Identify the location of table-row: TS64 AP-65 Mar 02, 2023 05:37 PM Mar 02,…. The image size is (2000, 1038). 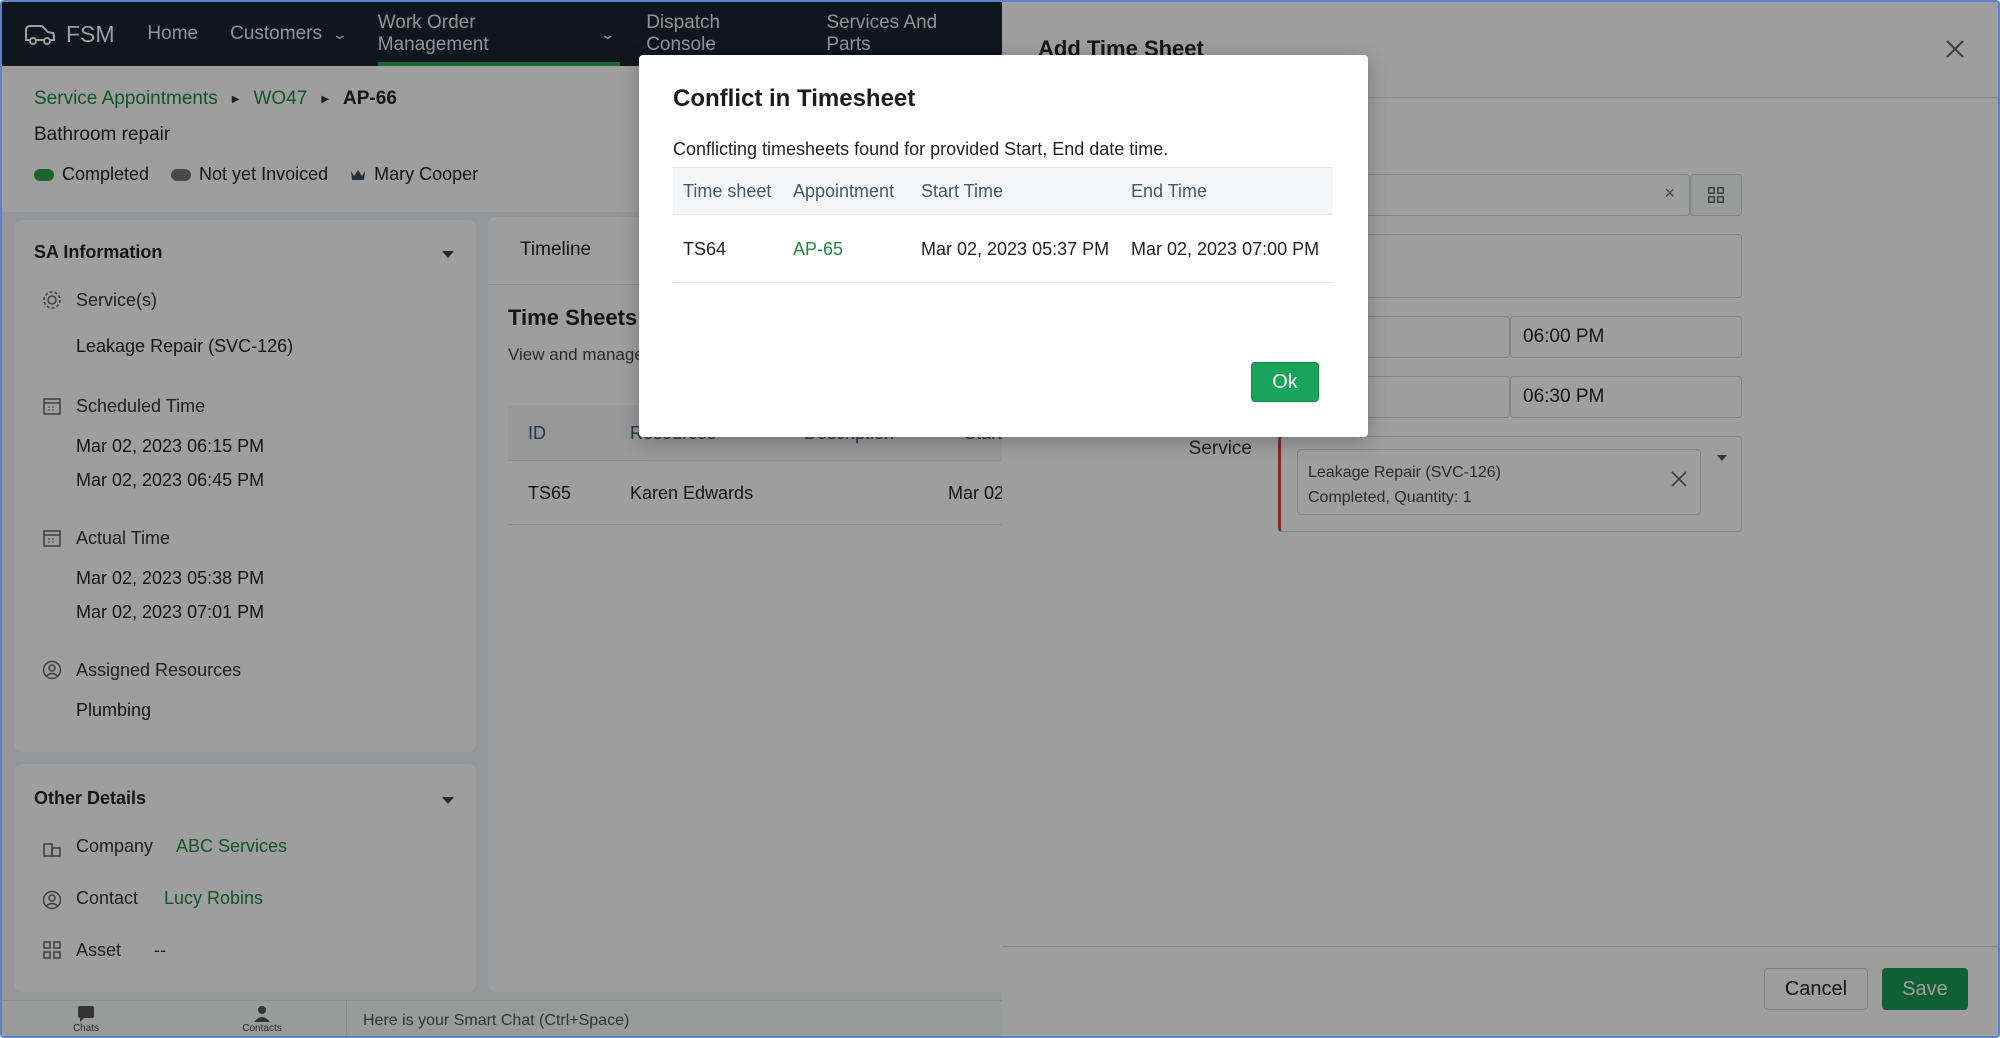
(1003, 248).